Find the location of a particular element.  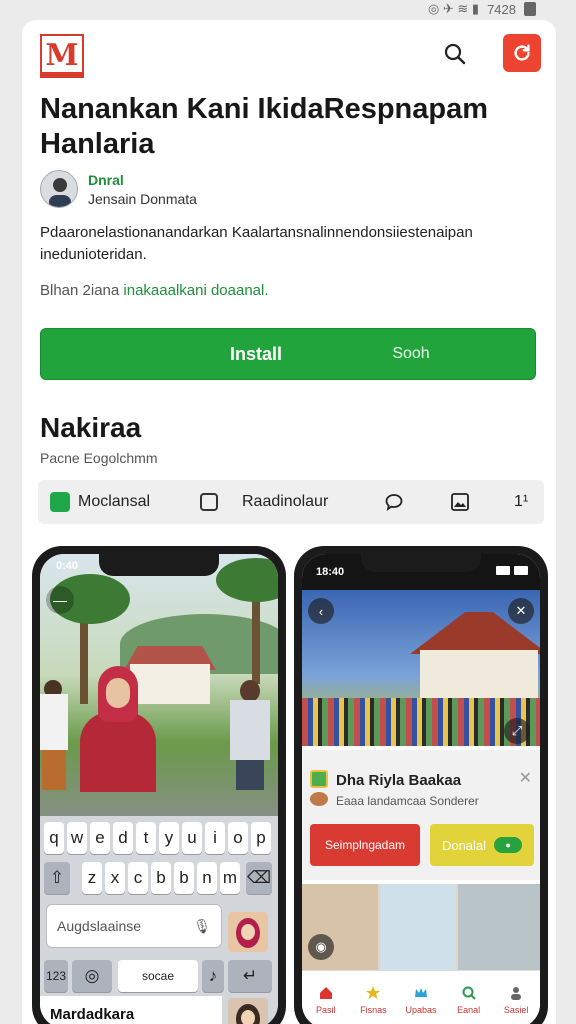

space-key: socae is located at coordinates (158, 976).